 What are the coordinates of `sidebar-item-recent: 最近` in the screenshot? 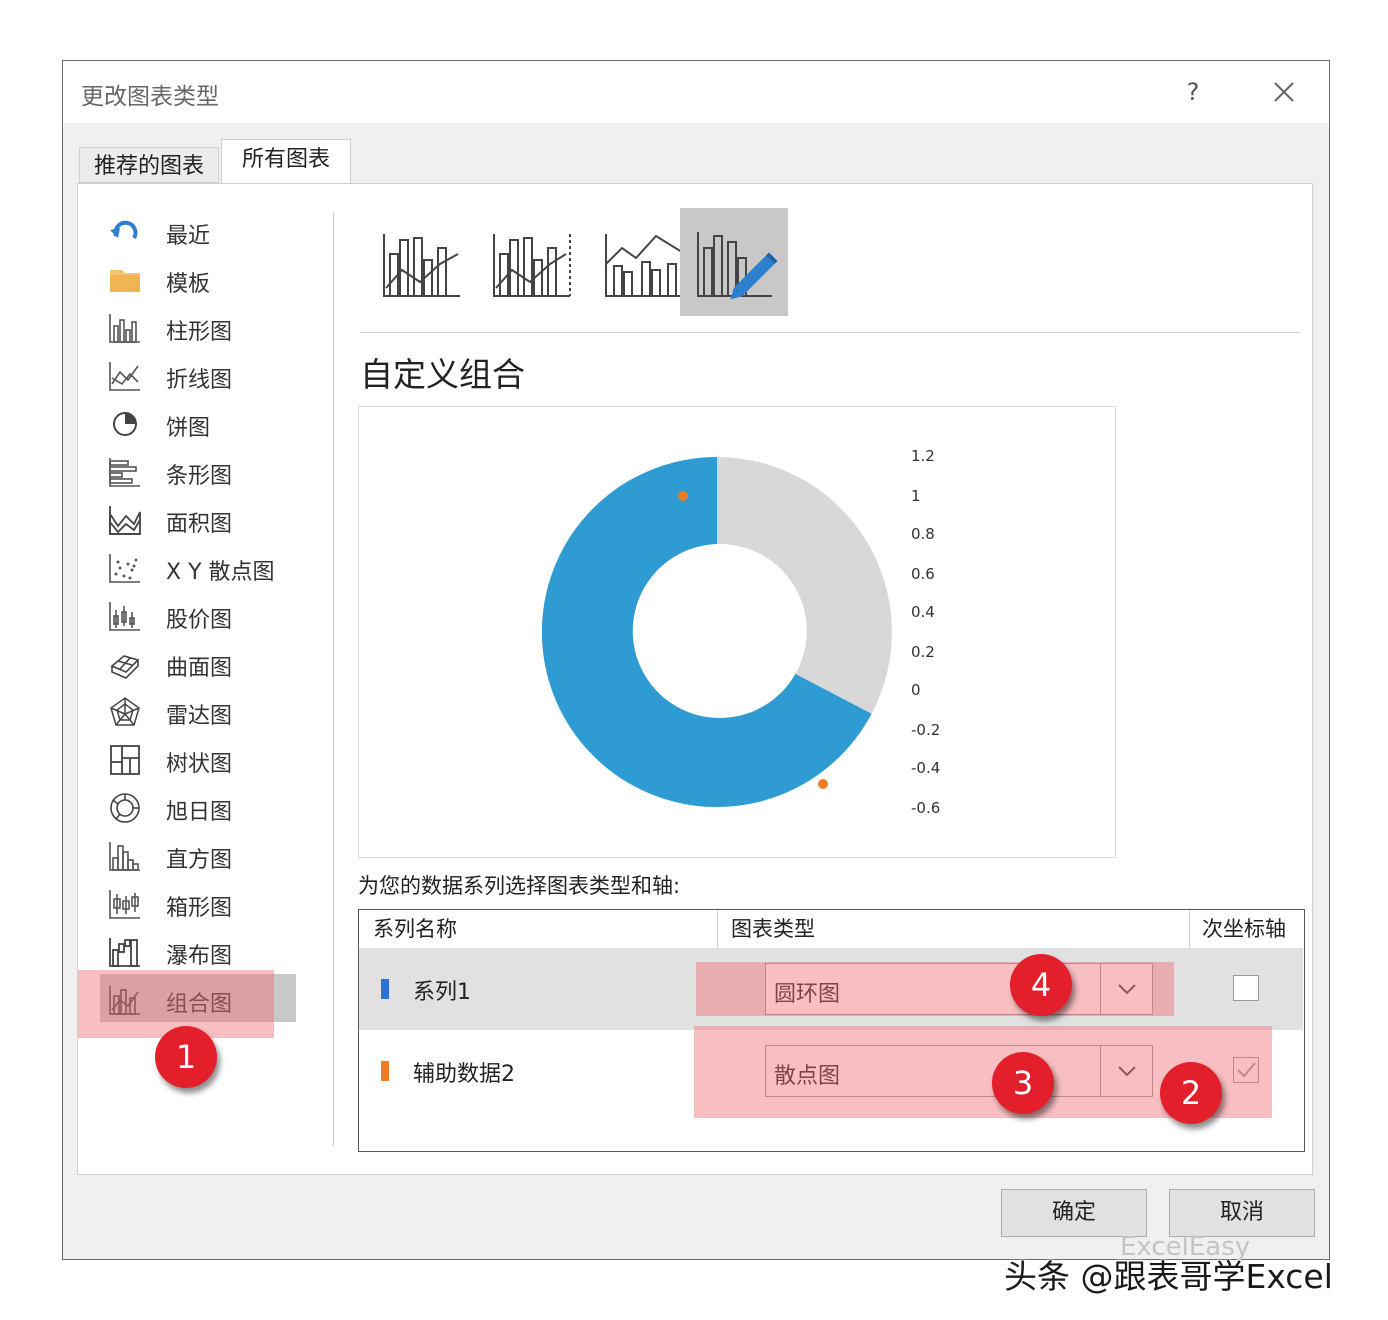 It's located at (198, 232).